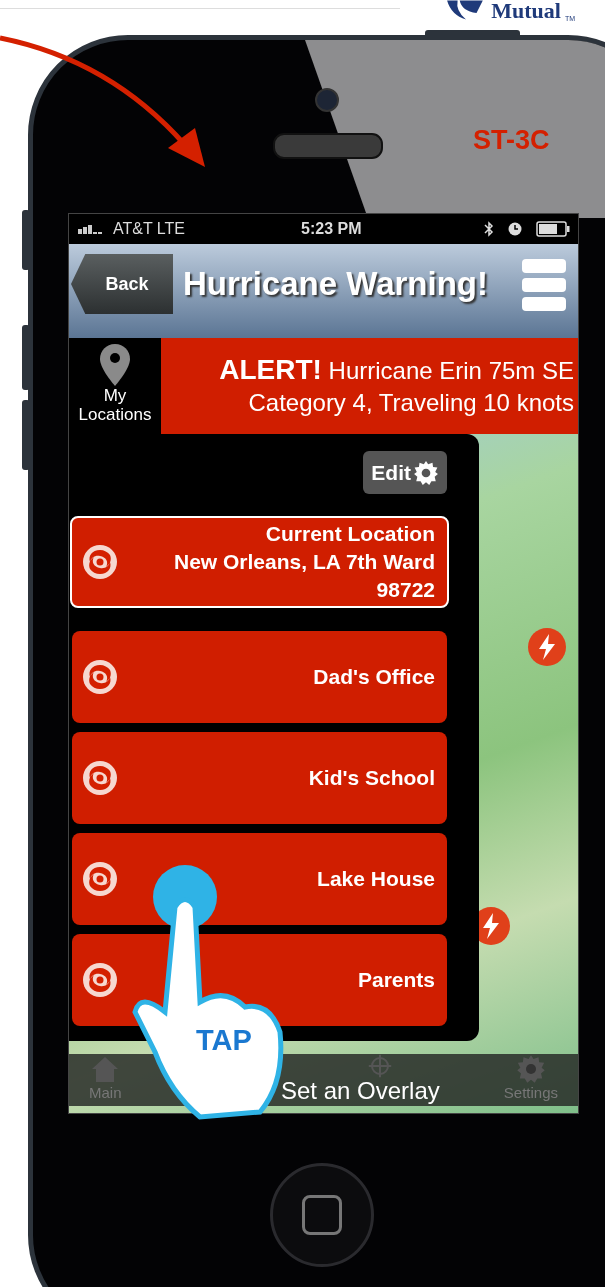 The height and width of the screenshot is (1287, 605). I want to click on alert-text: ALERT! Hurricane Erin 75m SE, so click(396, 370).